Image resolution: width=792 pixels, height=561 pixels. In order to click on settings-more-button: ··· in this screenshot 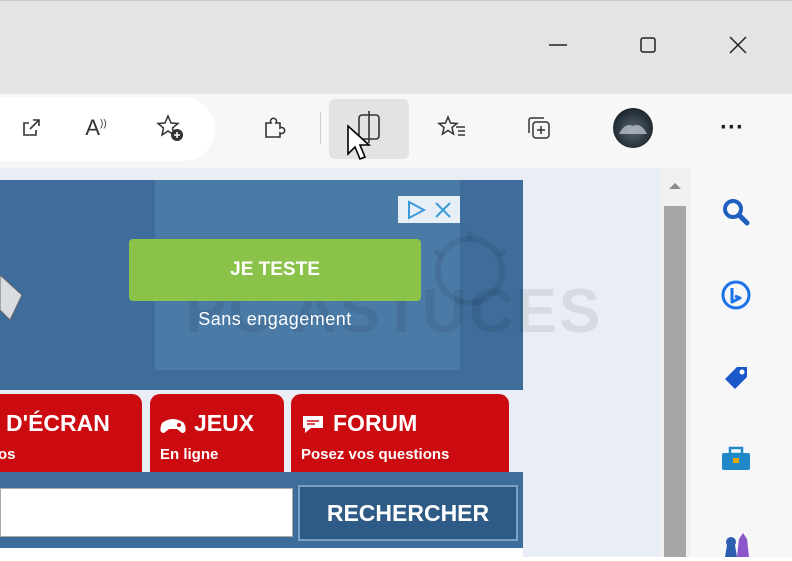, I will do `click(732, 128)`.